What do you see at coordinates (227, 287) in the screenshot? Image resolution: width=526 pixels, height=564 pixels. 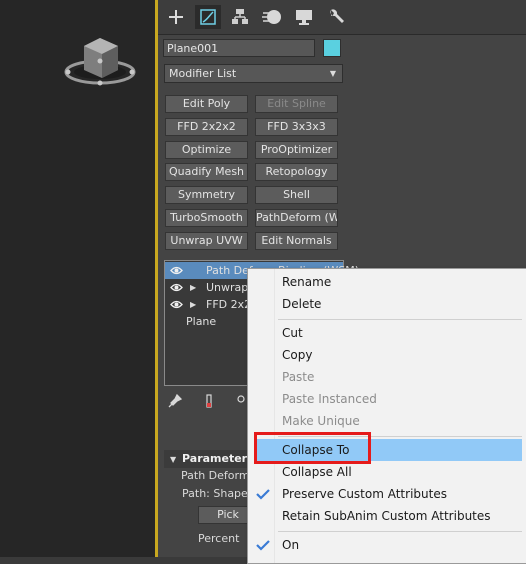 I see `stack-item-label: Unwrap` at bounding box center [227, 287].